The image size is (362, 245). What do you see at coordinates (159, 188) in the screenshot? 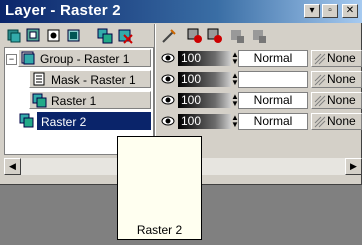
I see `layer-thumbnail-tooltip: Raster 2` at bounding box center [159, 188].